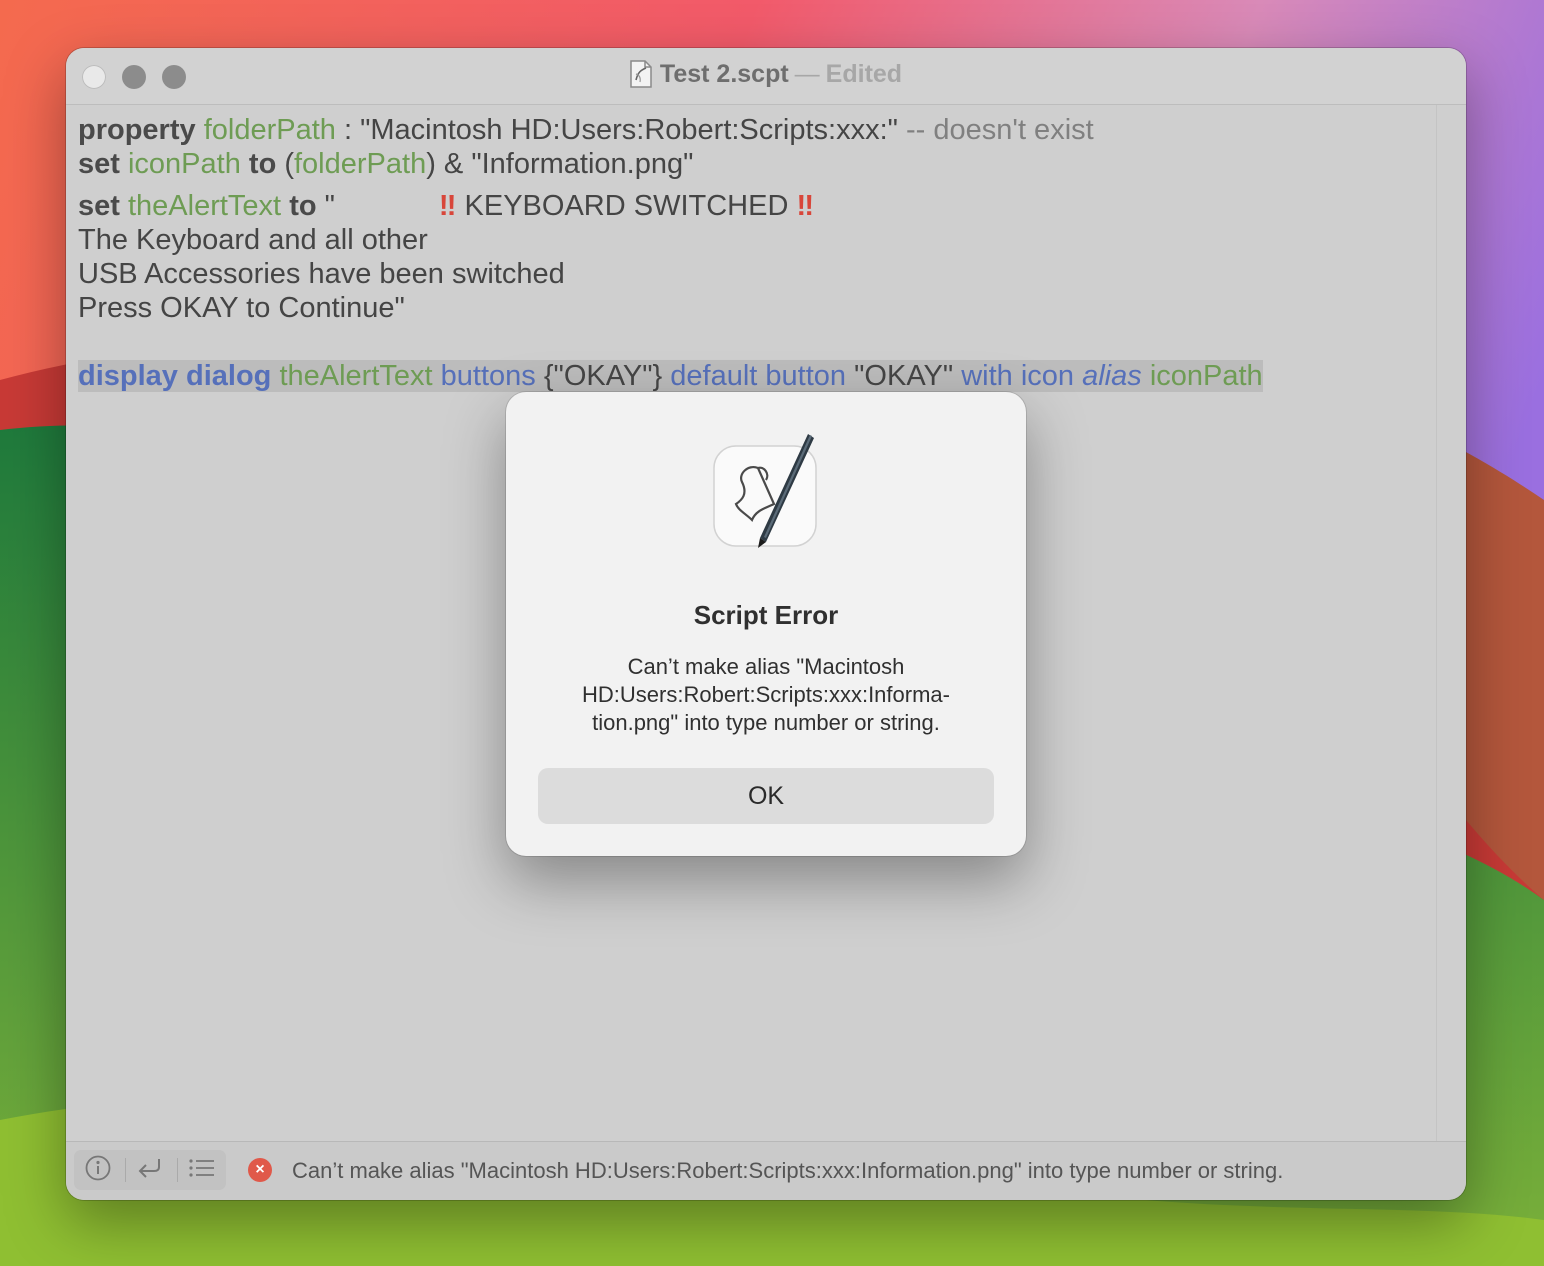  What do you see at coordinates (766, 722) in the screenshot?
I see `dialog-message-line: tion.png" into type number or string.` at bounding box center [766, 722].